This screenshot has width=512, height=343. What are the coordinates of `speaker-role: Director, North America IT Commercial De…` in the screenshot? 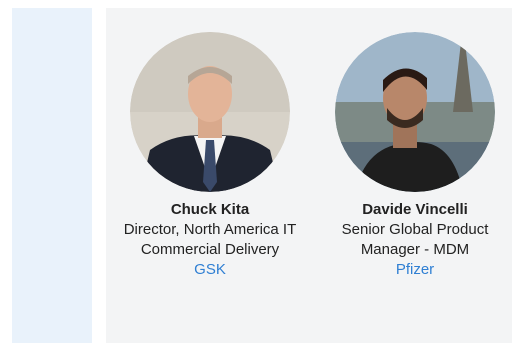 It's located at (210, 239).